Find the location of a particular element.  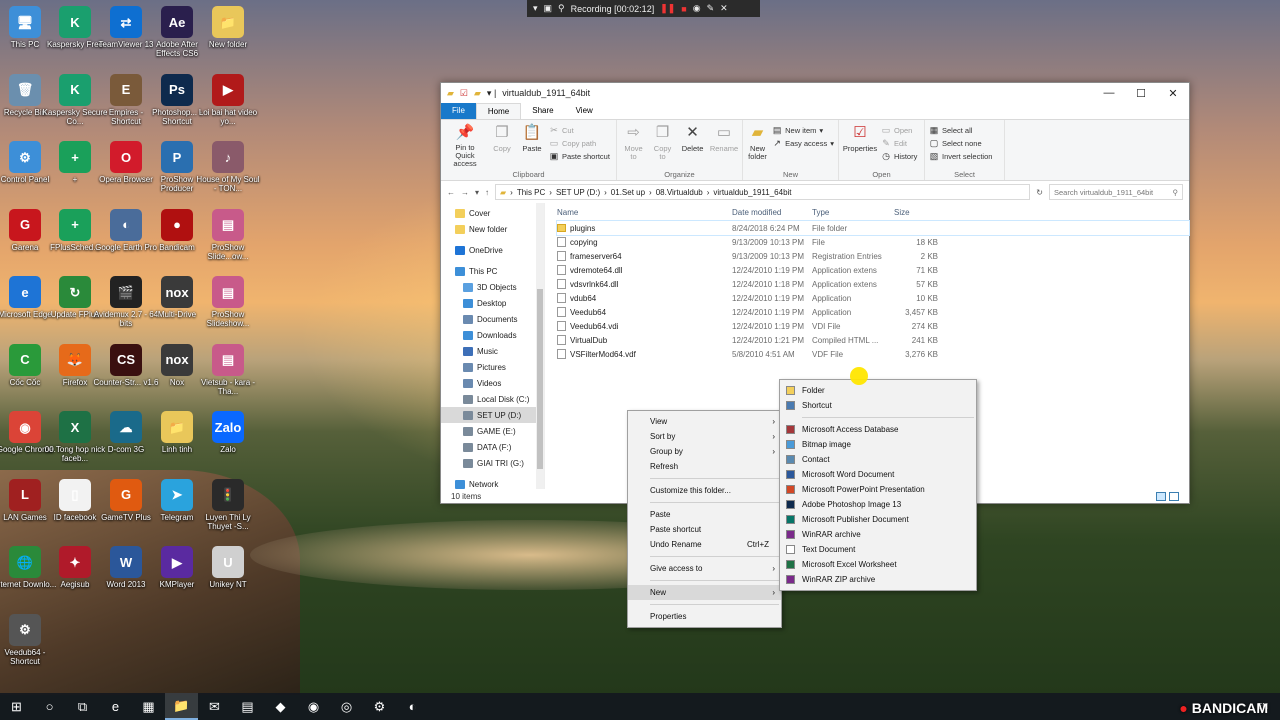

dropdown-icon: ▾ is located at coordinates (535, 8).